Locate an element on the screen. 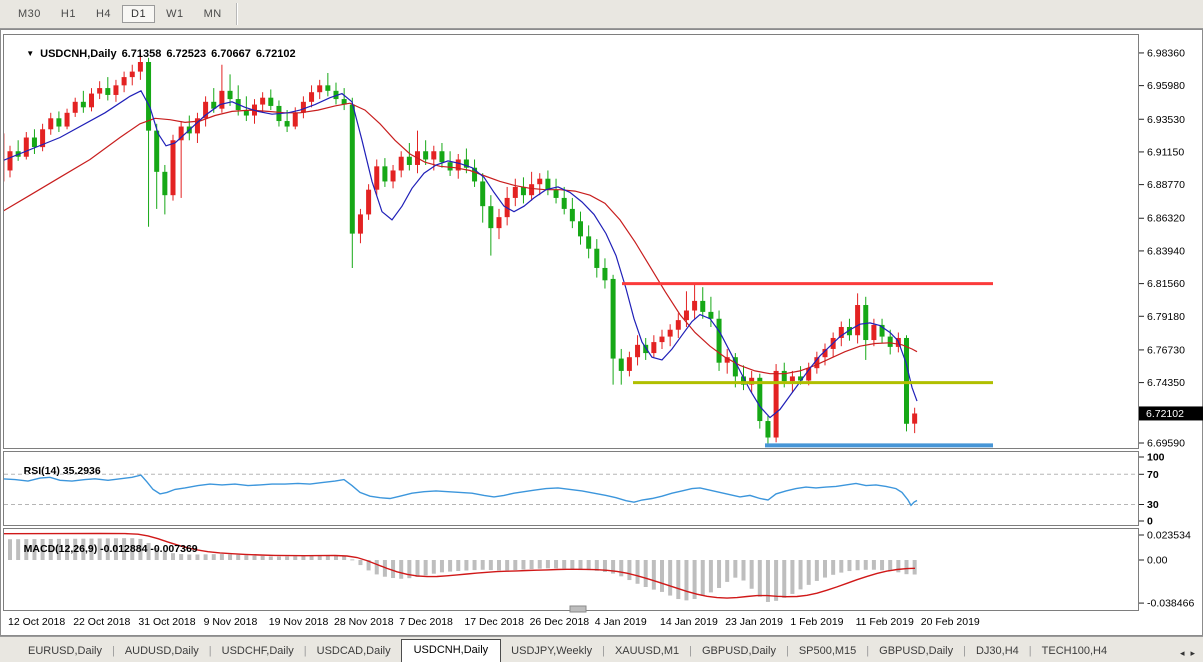  price-axis-label: 6.76730 is located at coordinates (1166, 350).